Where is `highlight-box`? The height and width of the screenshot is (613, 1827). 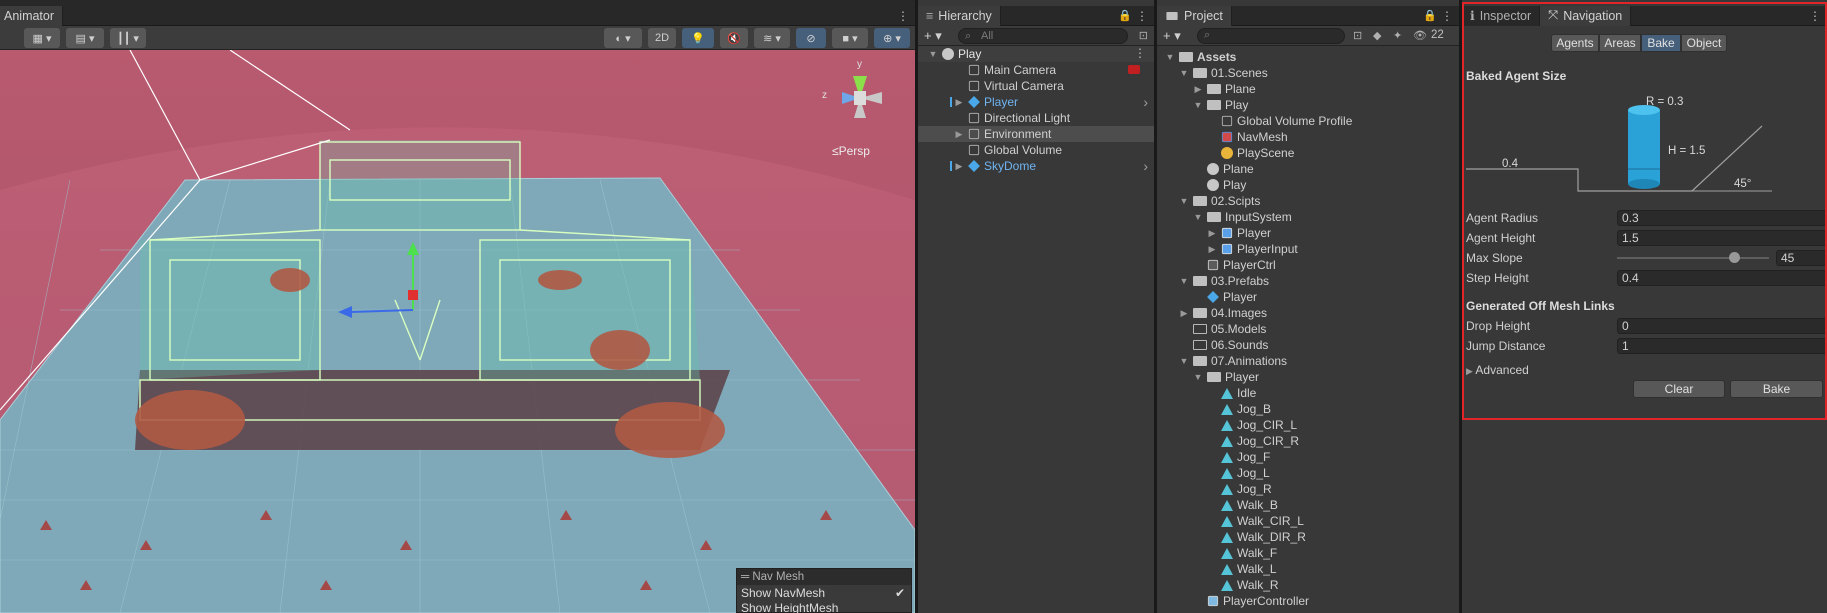
highlight-box is located at coordinates (1644, 211).